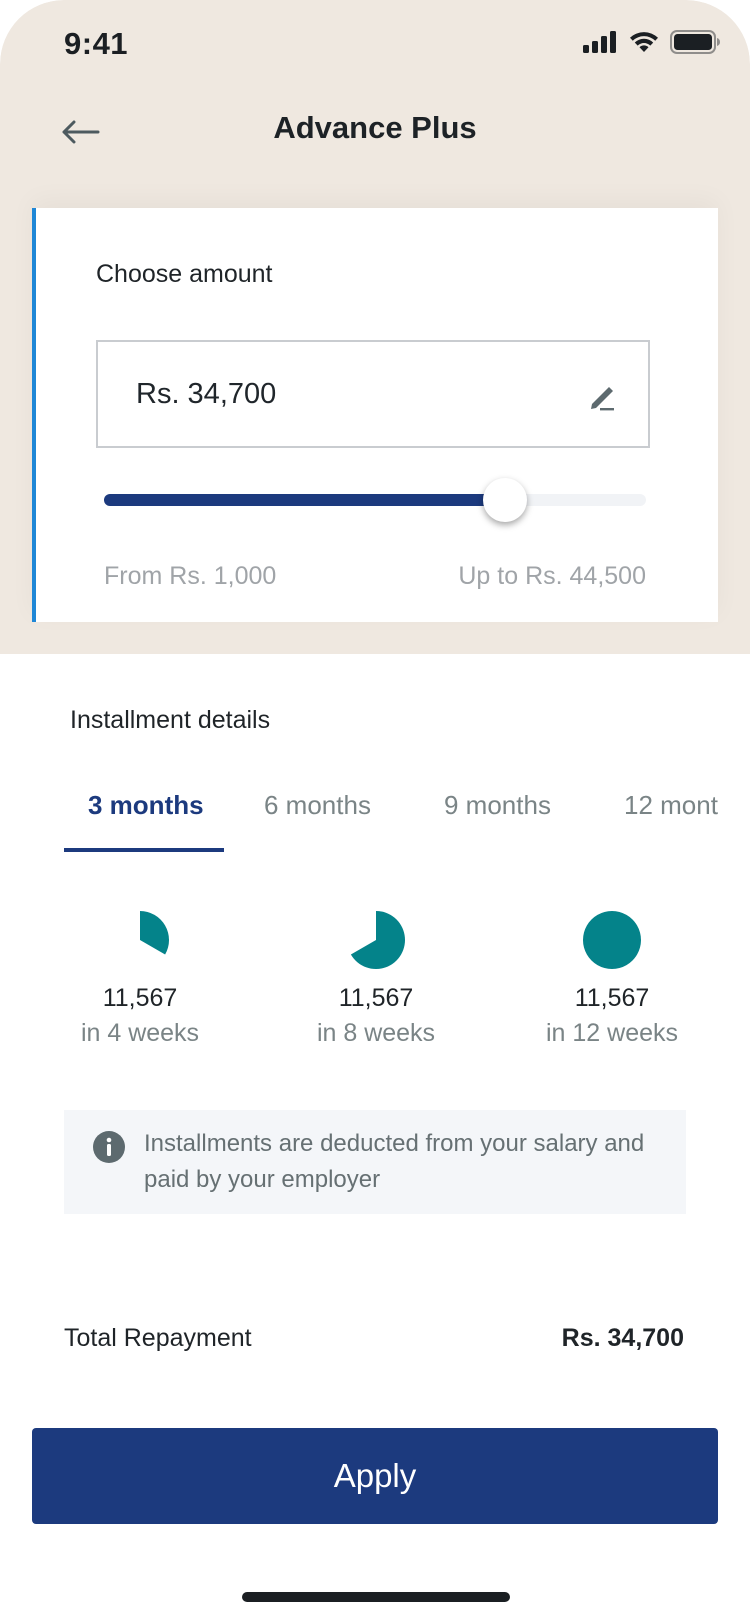 Image resolution: width=750 pixels, height=1624 pixels. I want to click on amount-slider-track, so click(375, 500).